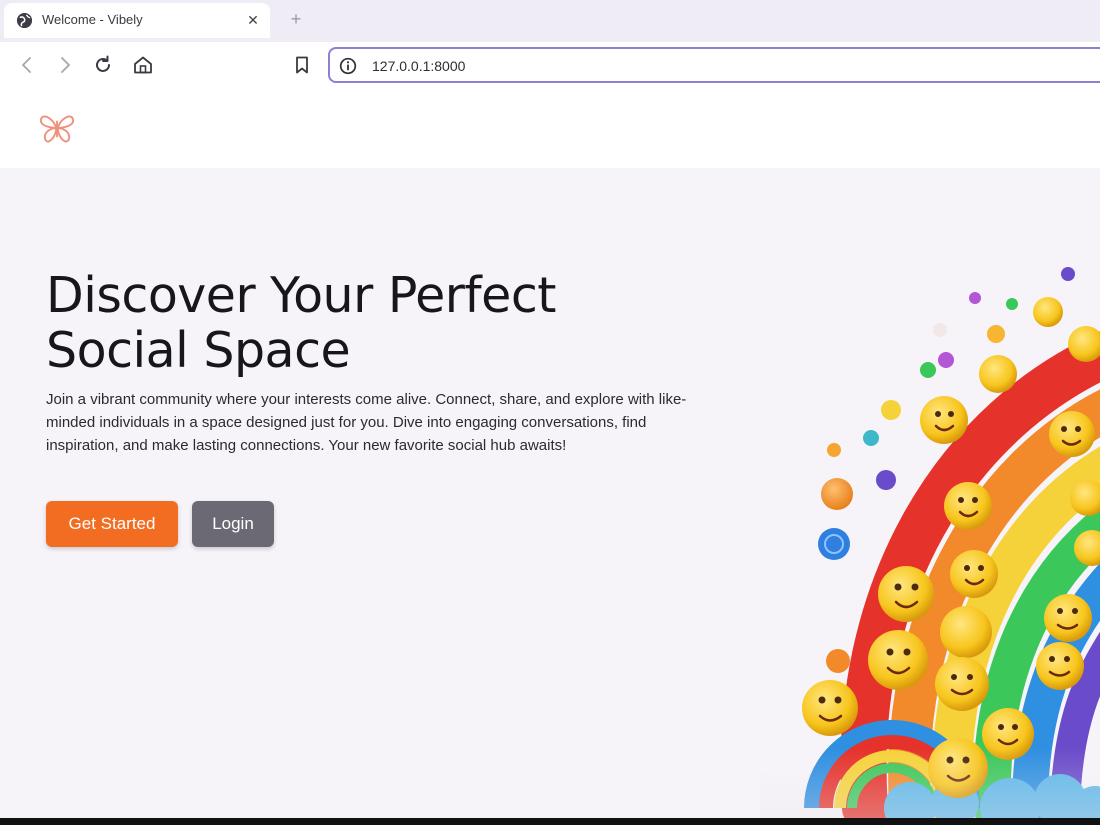 The image size is (1100, 825). I want to click on hero-headline: Discover Your Perfect Social Space, so click(366, 323).